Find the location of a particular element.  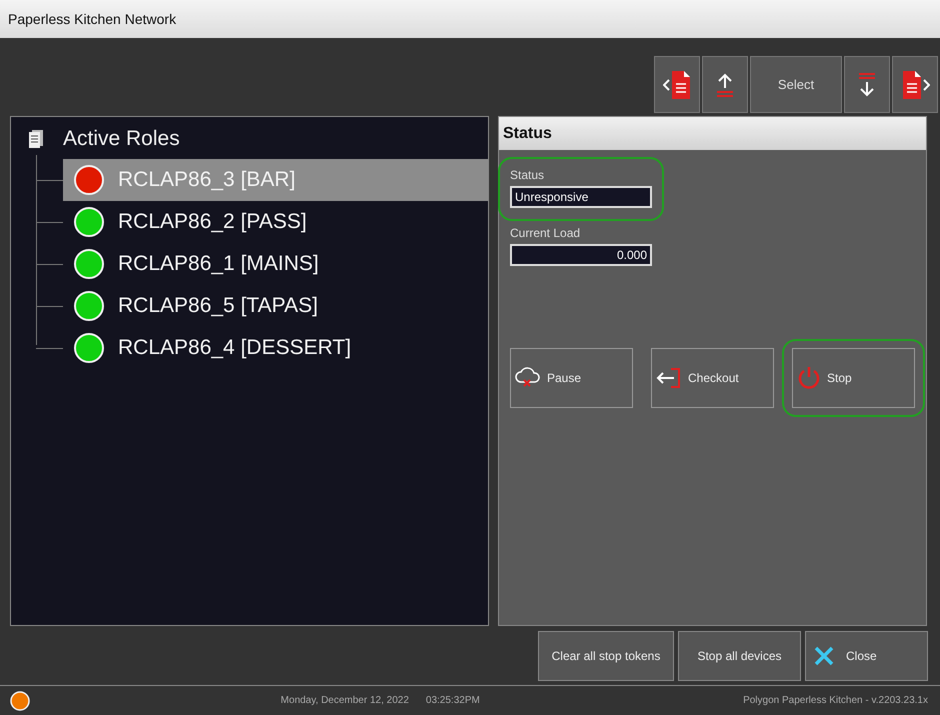

role-item: RCLAP86_2 [PASS] is located at coordinates (275, 222).